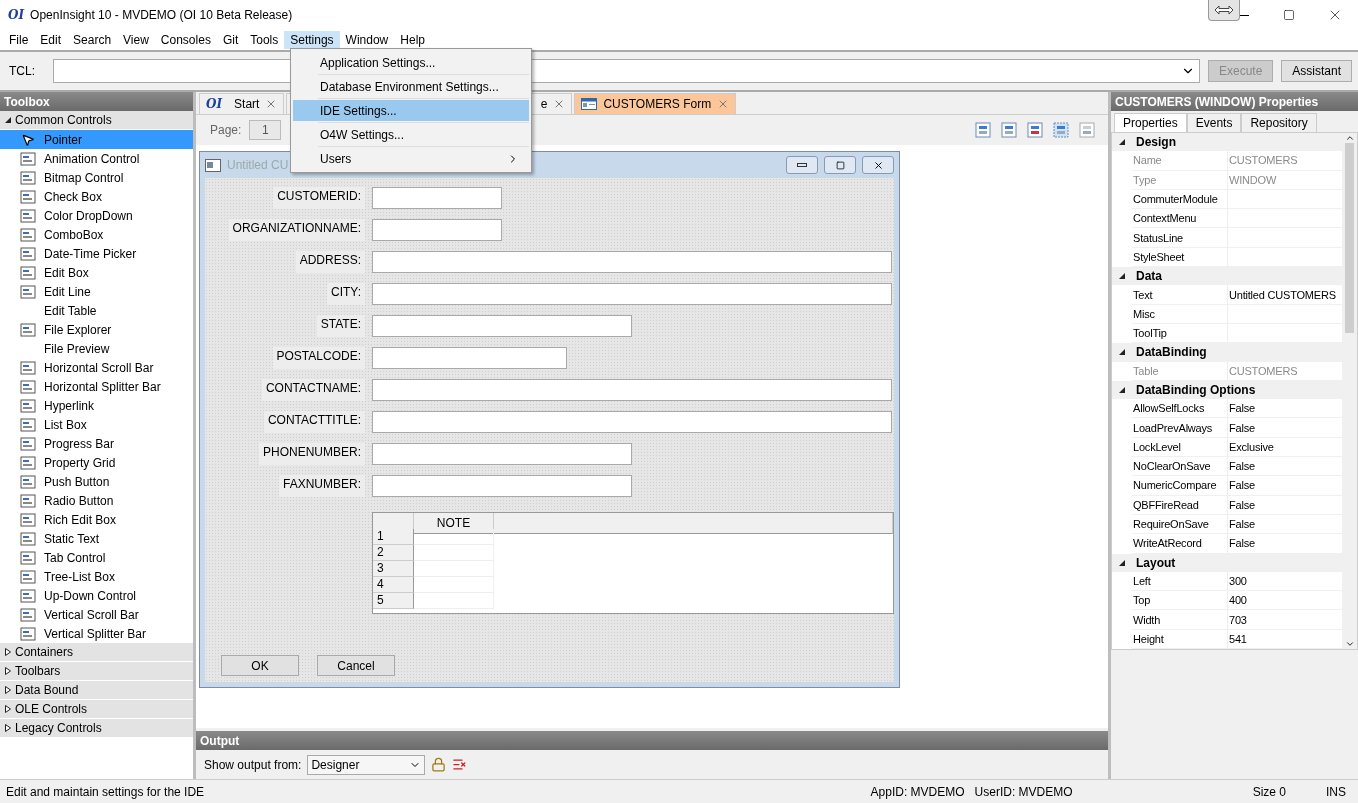 This screenshot has width=1358, height=803. Describe the element at coordinates (96, 443) in the screenshot. I see `toolbox-item: Progress Bar` at that location.